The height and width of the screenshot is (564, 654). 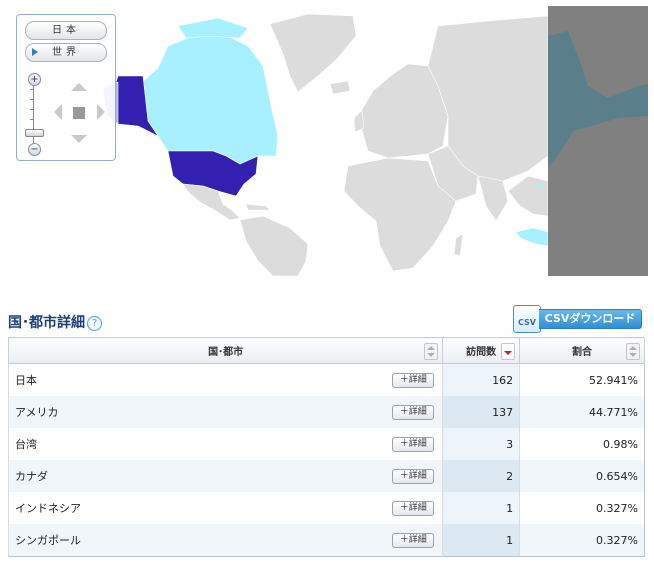 I want to click on canada-shape, so click(x=208, y=99).